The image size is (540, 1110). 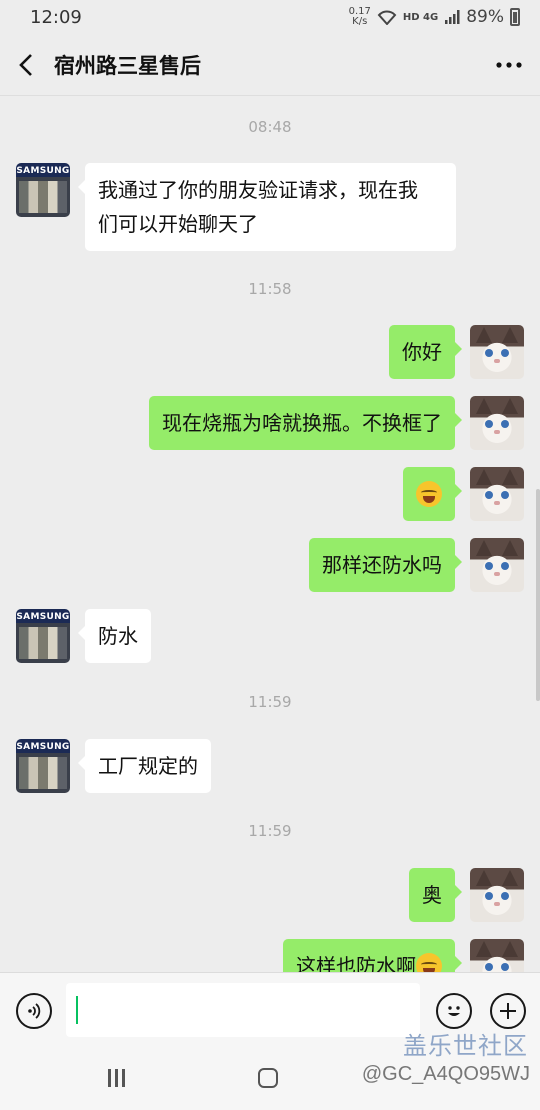 I want to click on message-text: 工厂规定的, so click(x=148, y=766).